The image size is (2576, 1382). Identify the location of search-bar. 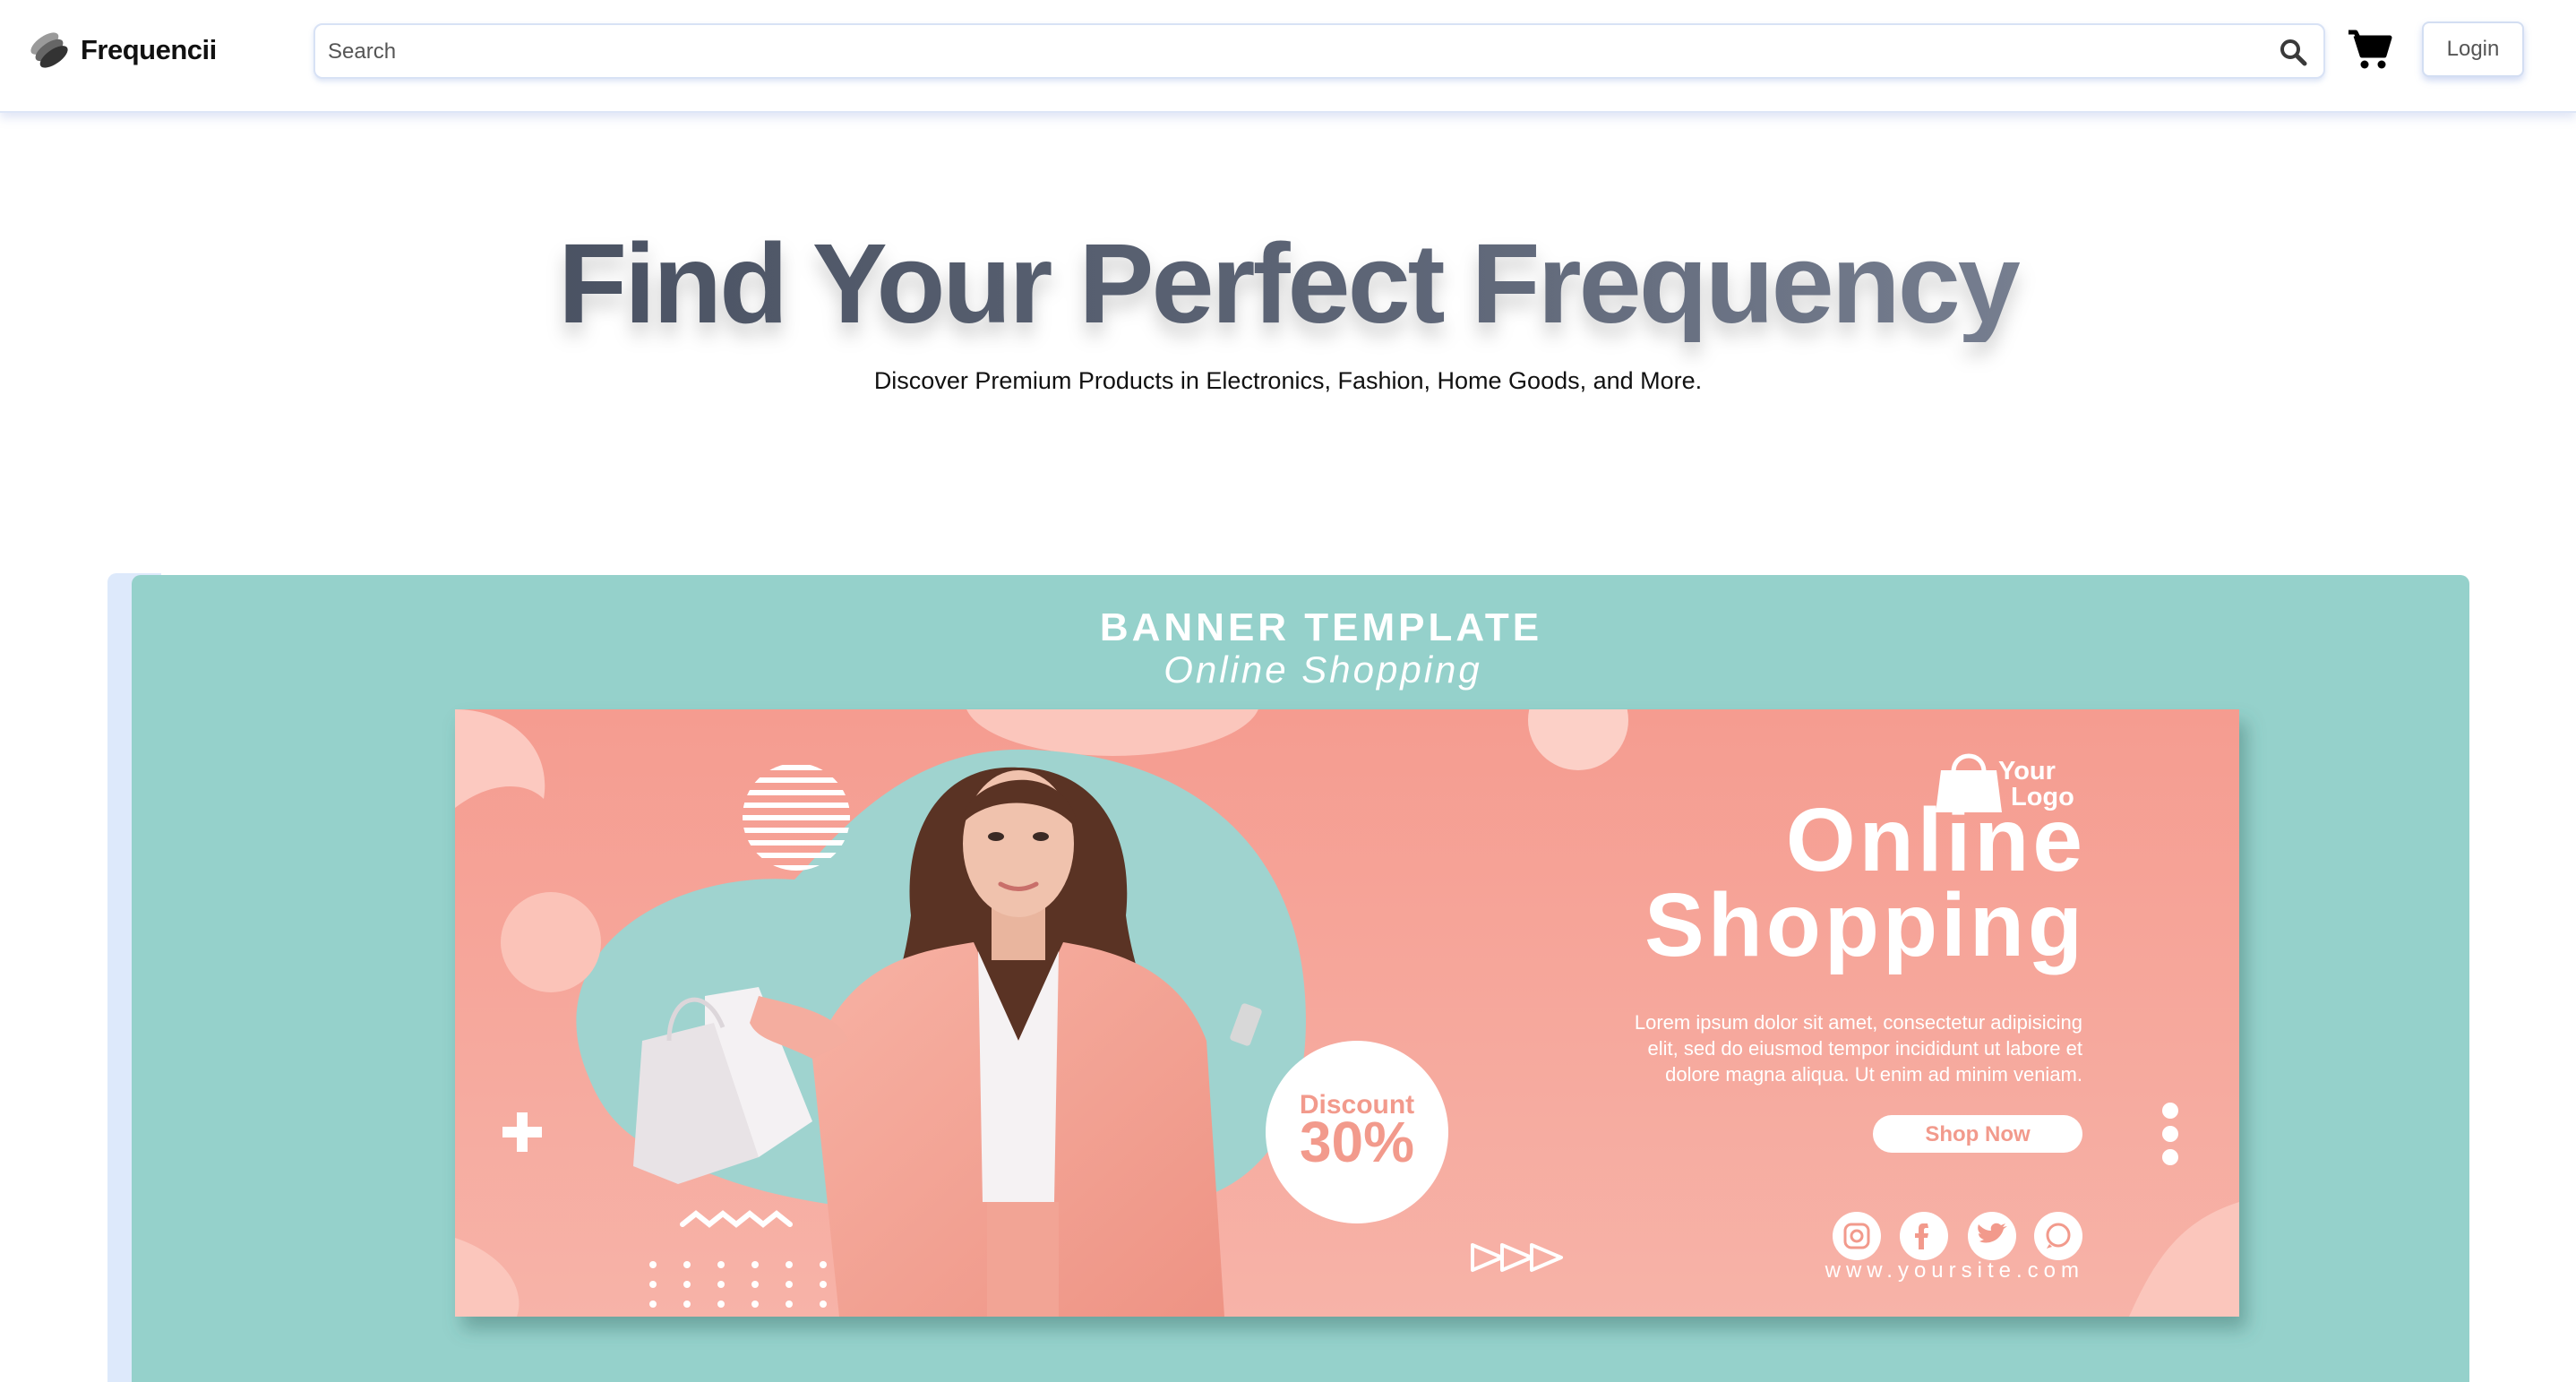
(1319, 51).